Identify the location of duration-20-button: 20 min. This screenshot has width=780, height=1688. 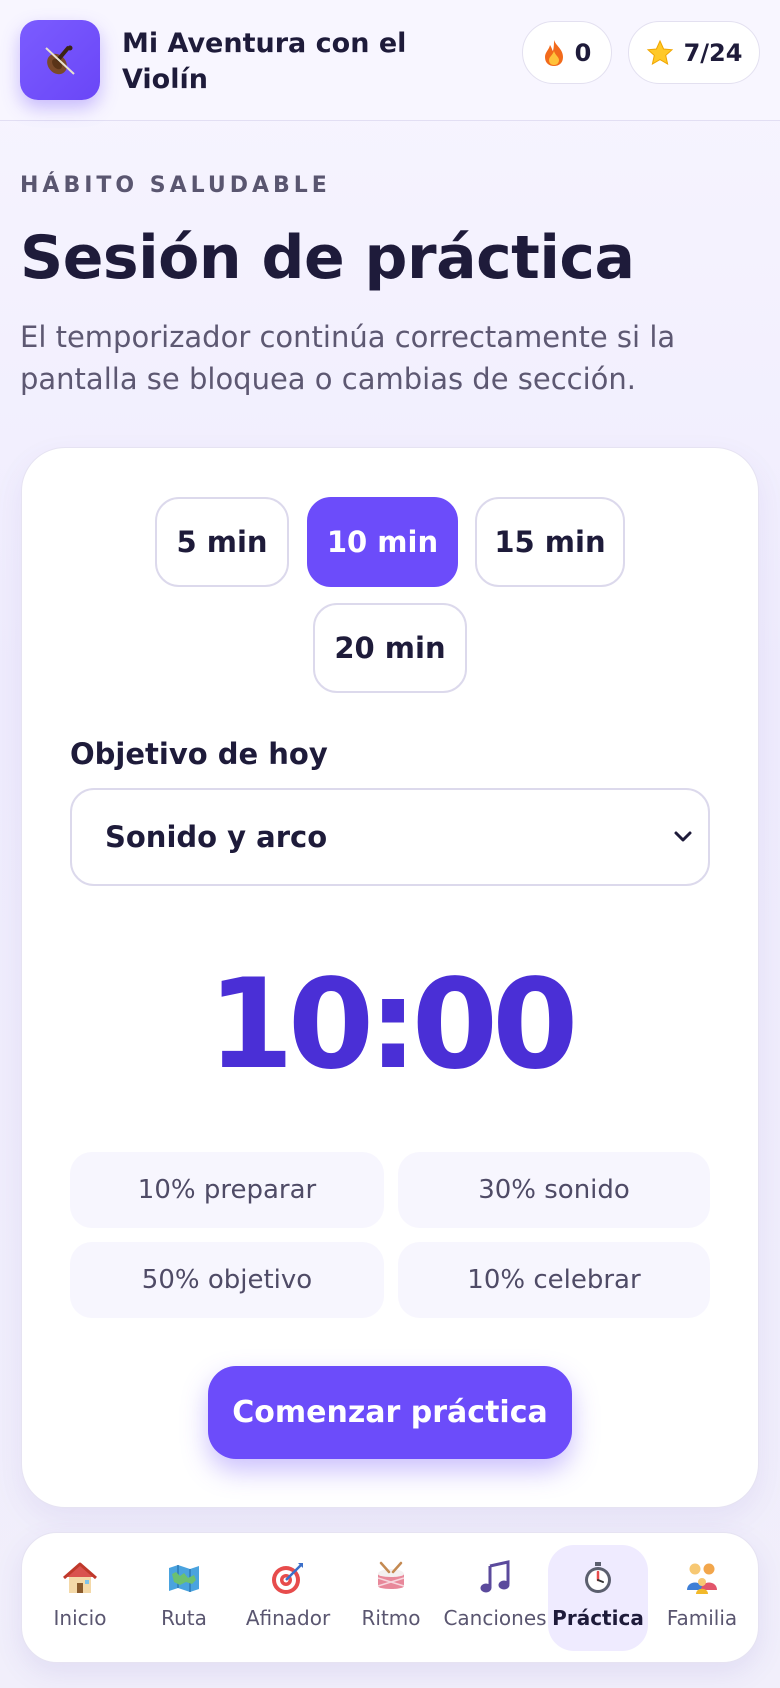
(390, 648).